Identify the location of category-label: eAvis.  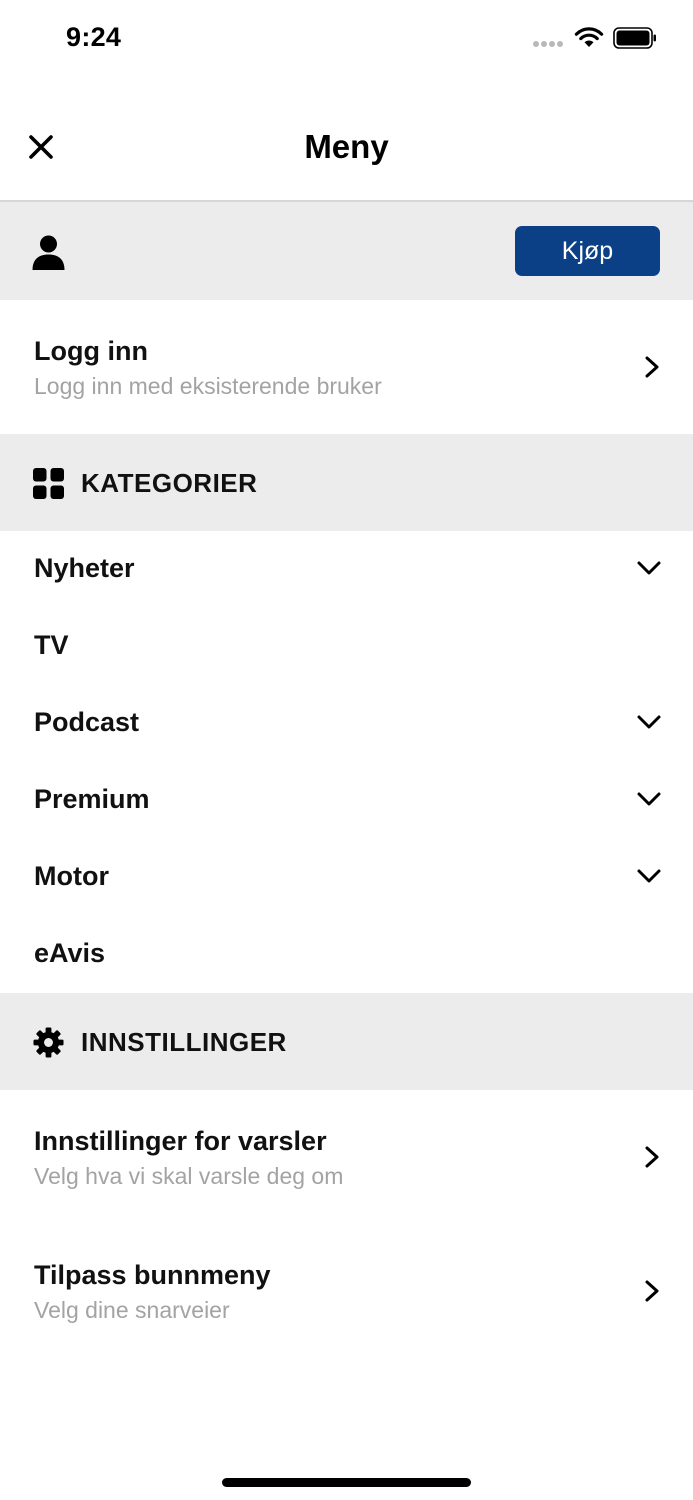
(70, 953).